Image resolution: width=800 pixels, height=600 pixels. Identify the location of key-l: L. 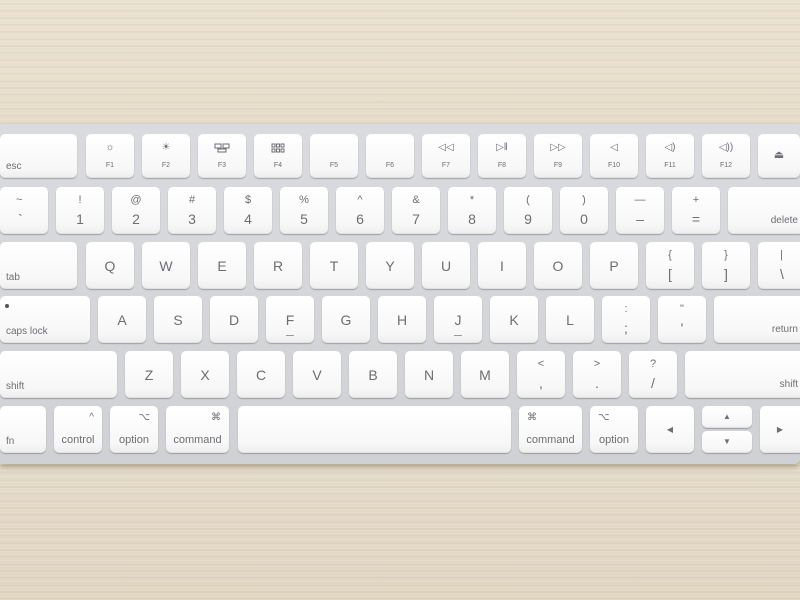
(570, 319).